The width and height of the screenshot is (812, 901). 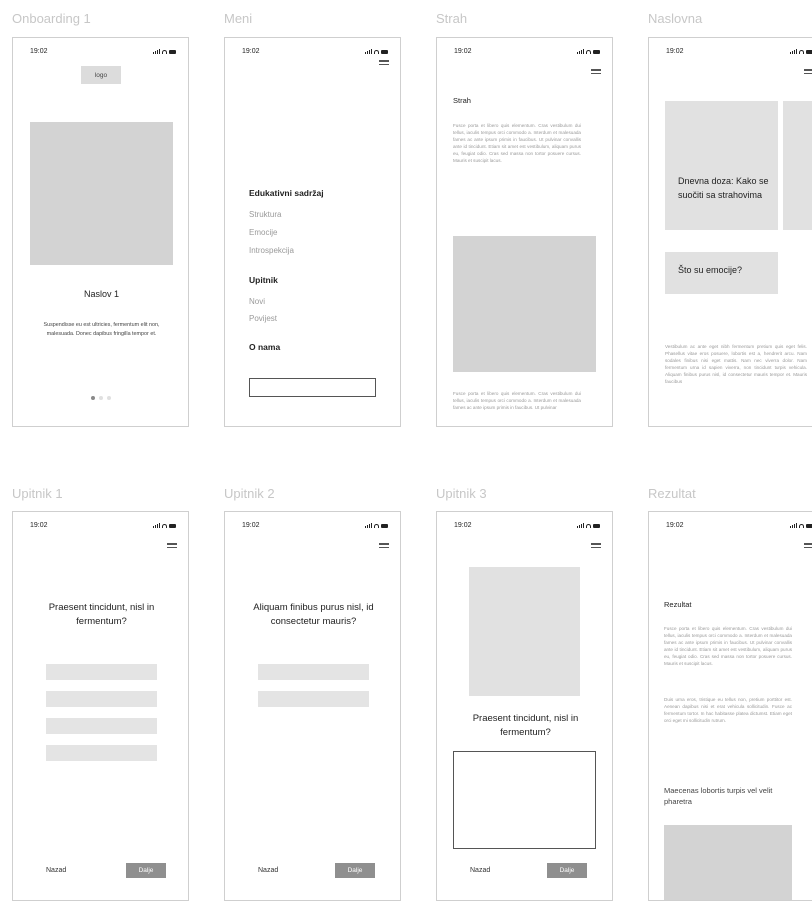 I want to click on frame-title-upitnik-3: Upitnik 3, so click(x=461, y=493).